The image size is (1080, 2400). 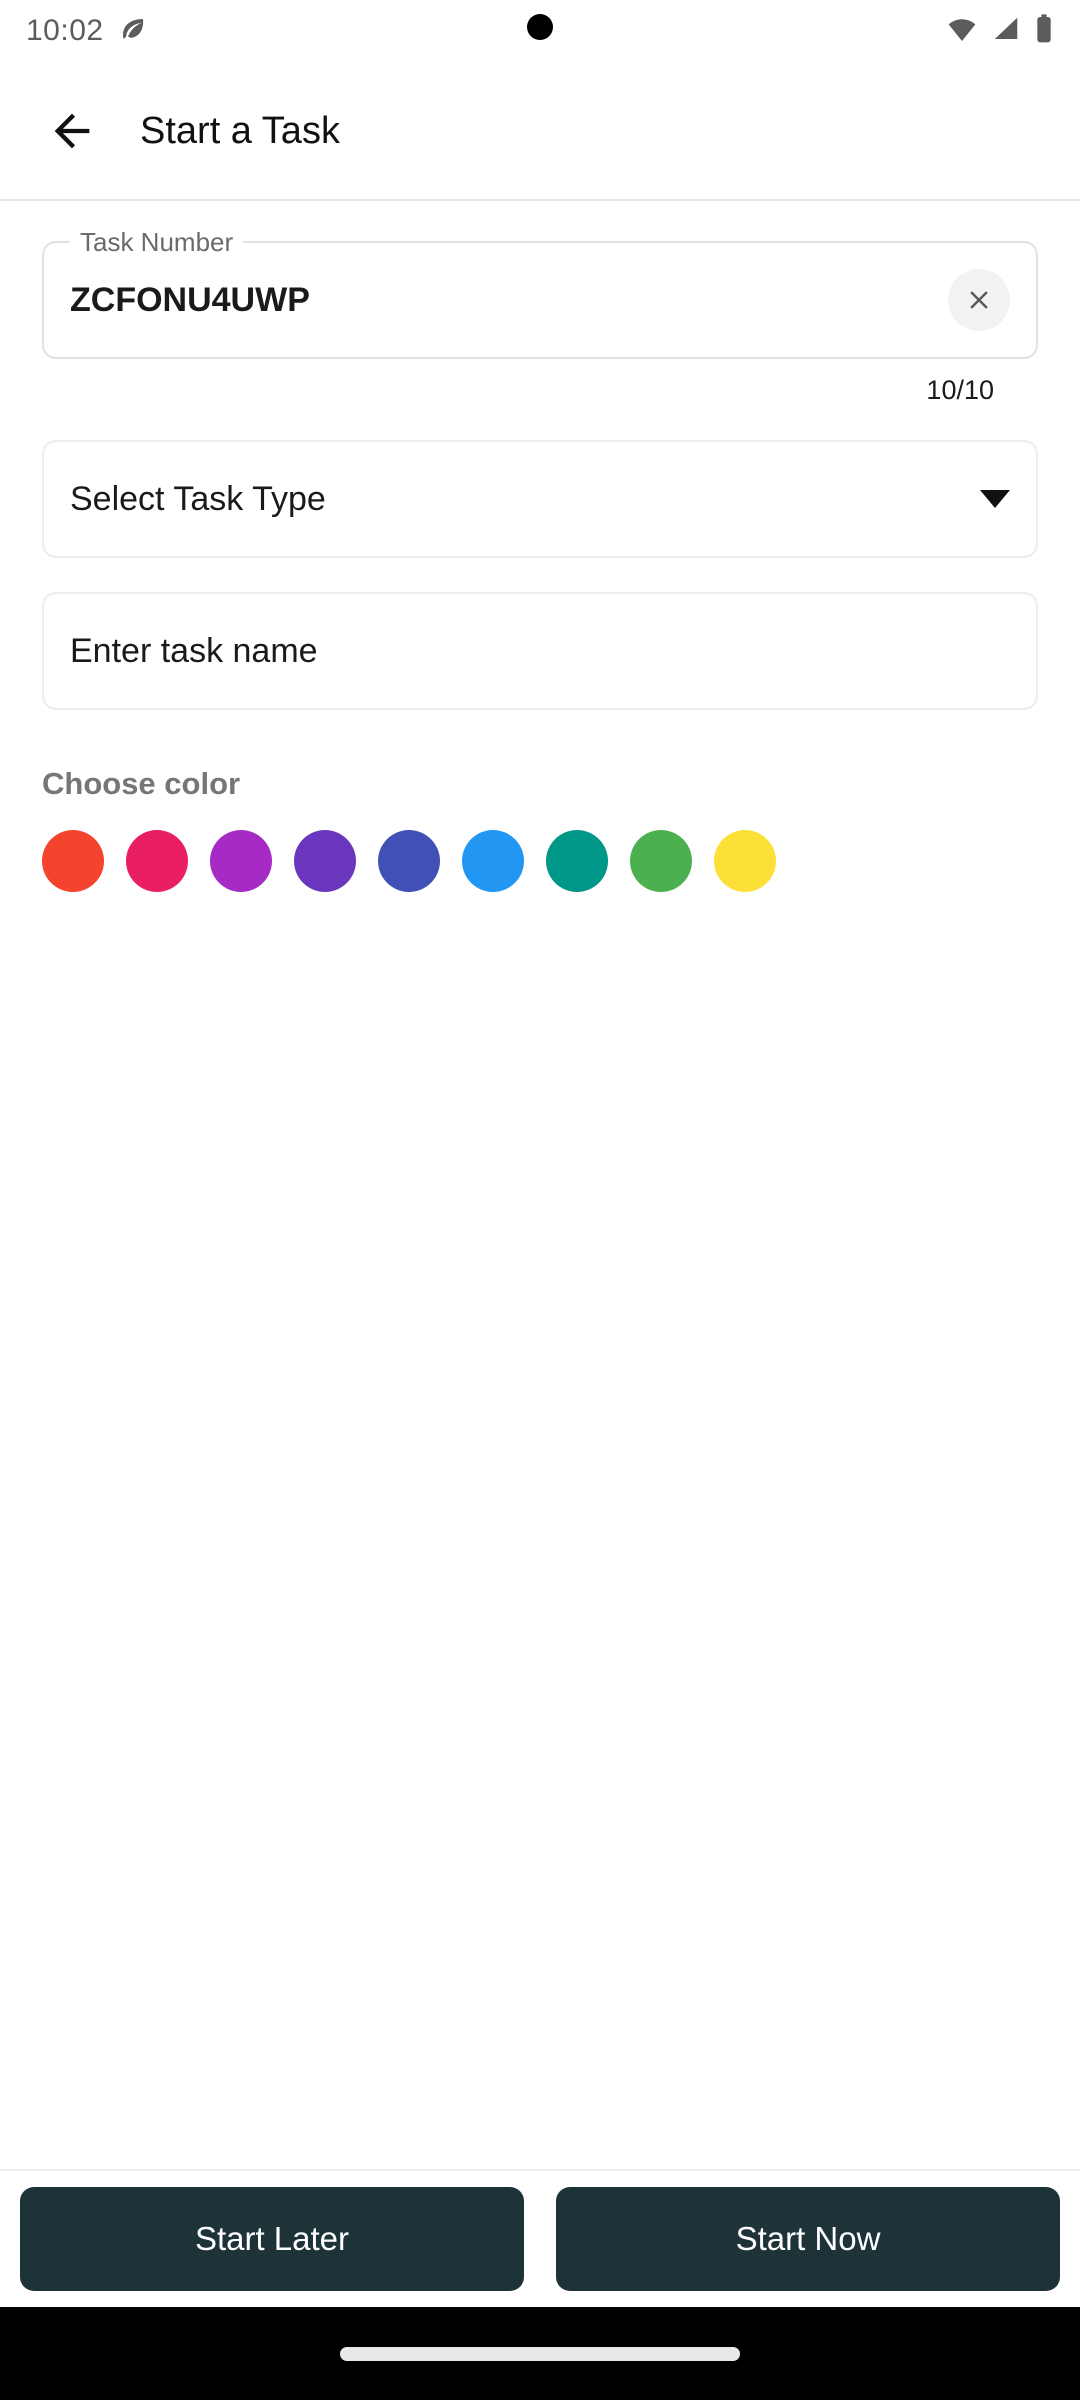 What do you see at coordinates (540, 293) in the screenshot?
I see `task-number-input: Task Number ZCFONU4UWP` at bounding box center [540, 293].